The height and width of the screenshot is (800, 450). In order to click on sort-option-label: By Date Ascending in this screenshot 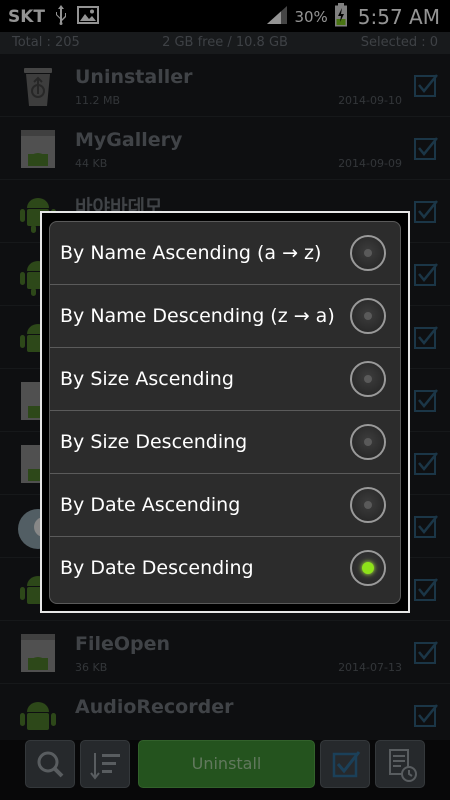, I will do `click(150, 505)`.